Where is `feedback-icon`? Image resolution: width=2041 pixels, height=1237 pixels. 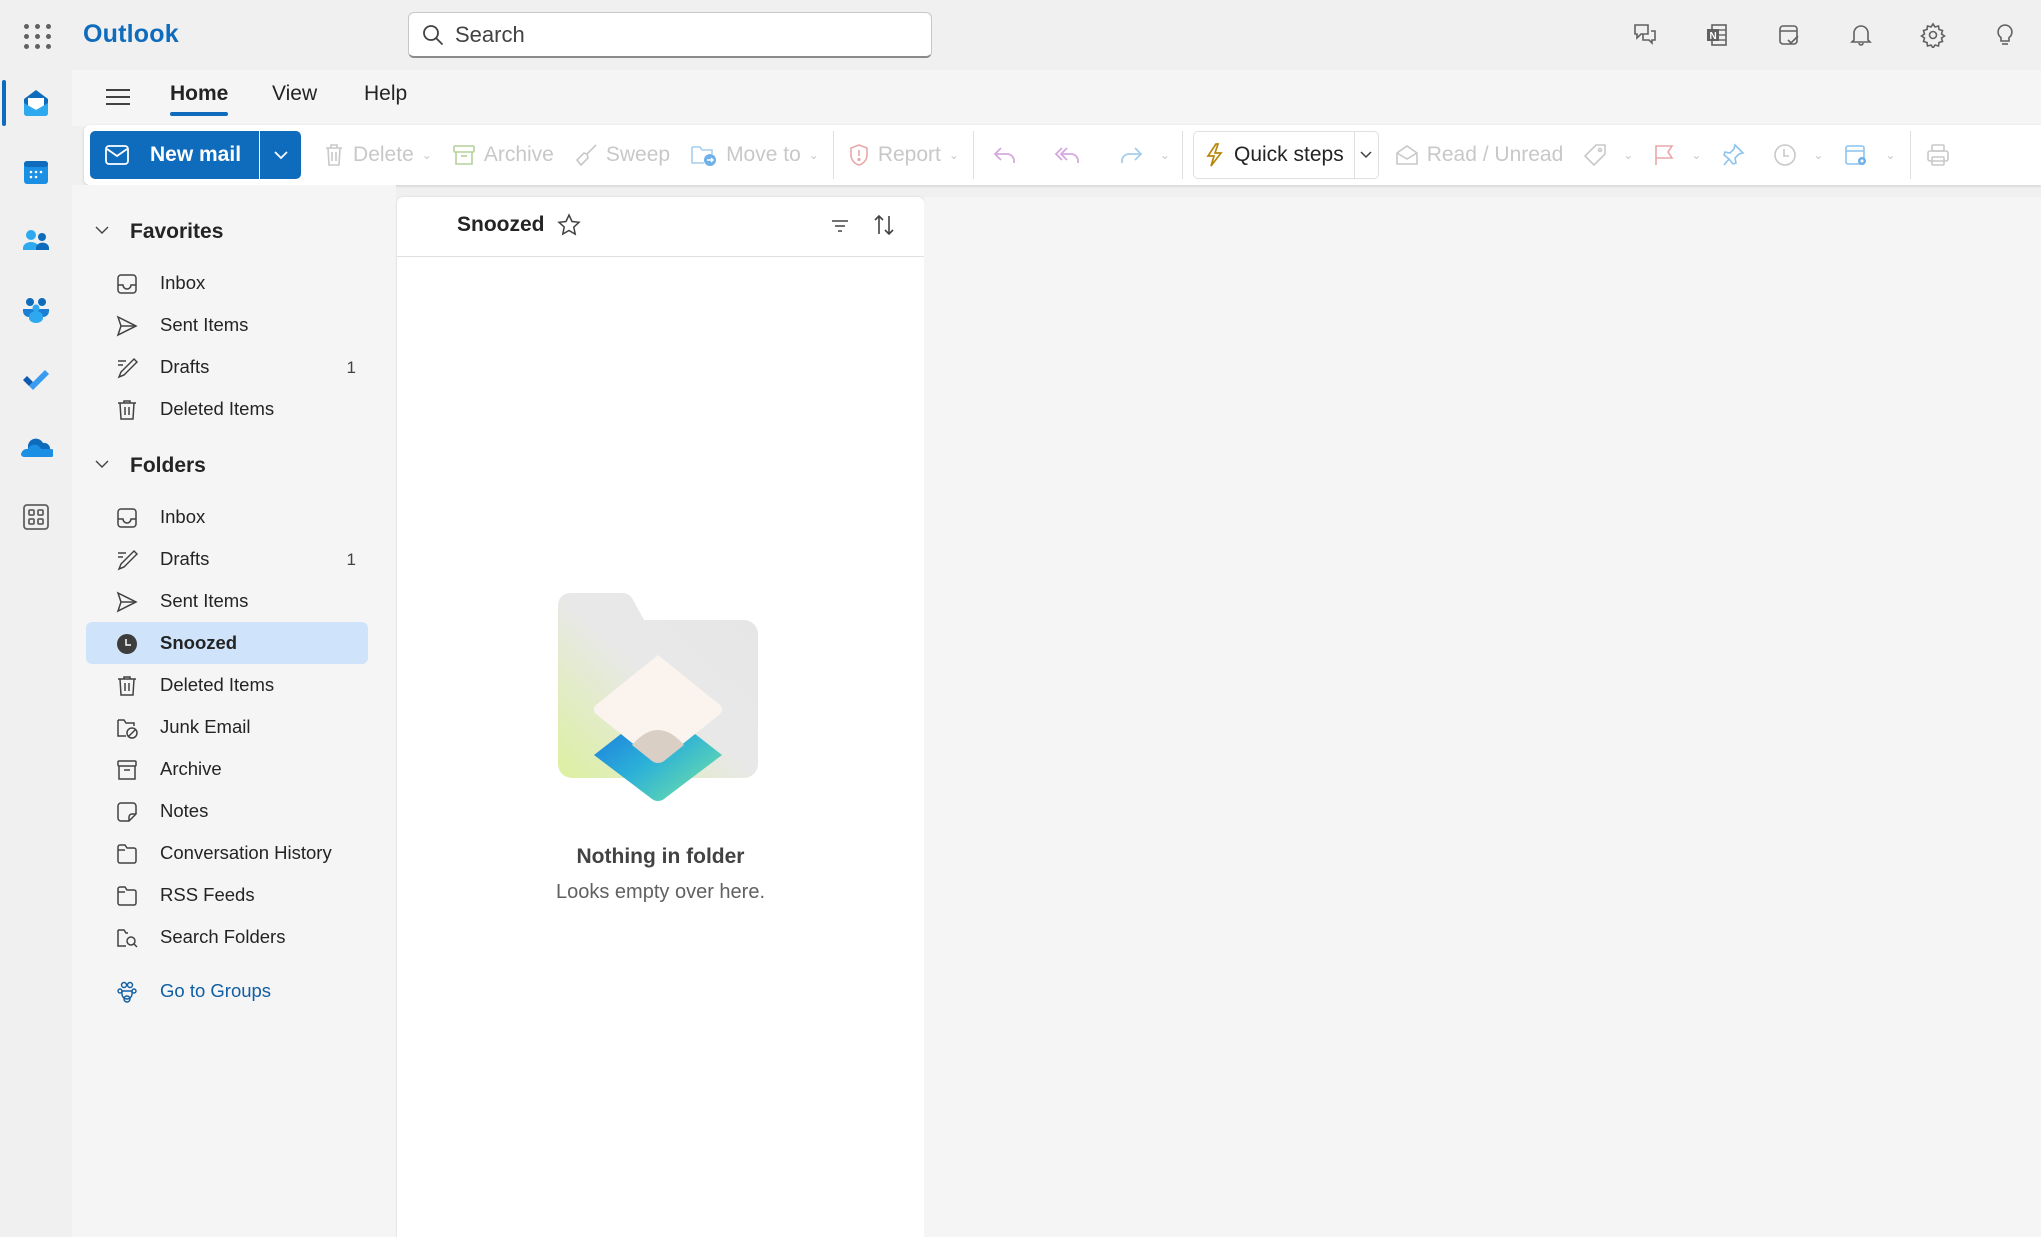
feedback-icon is located at coordinates (1645, 35).